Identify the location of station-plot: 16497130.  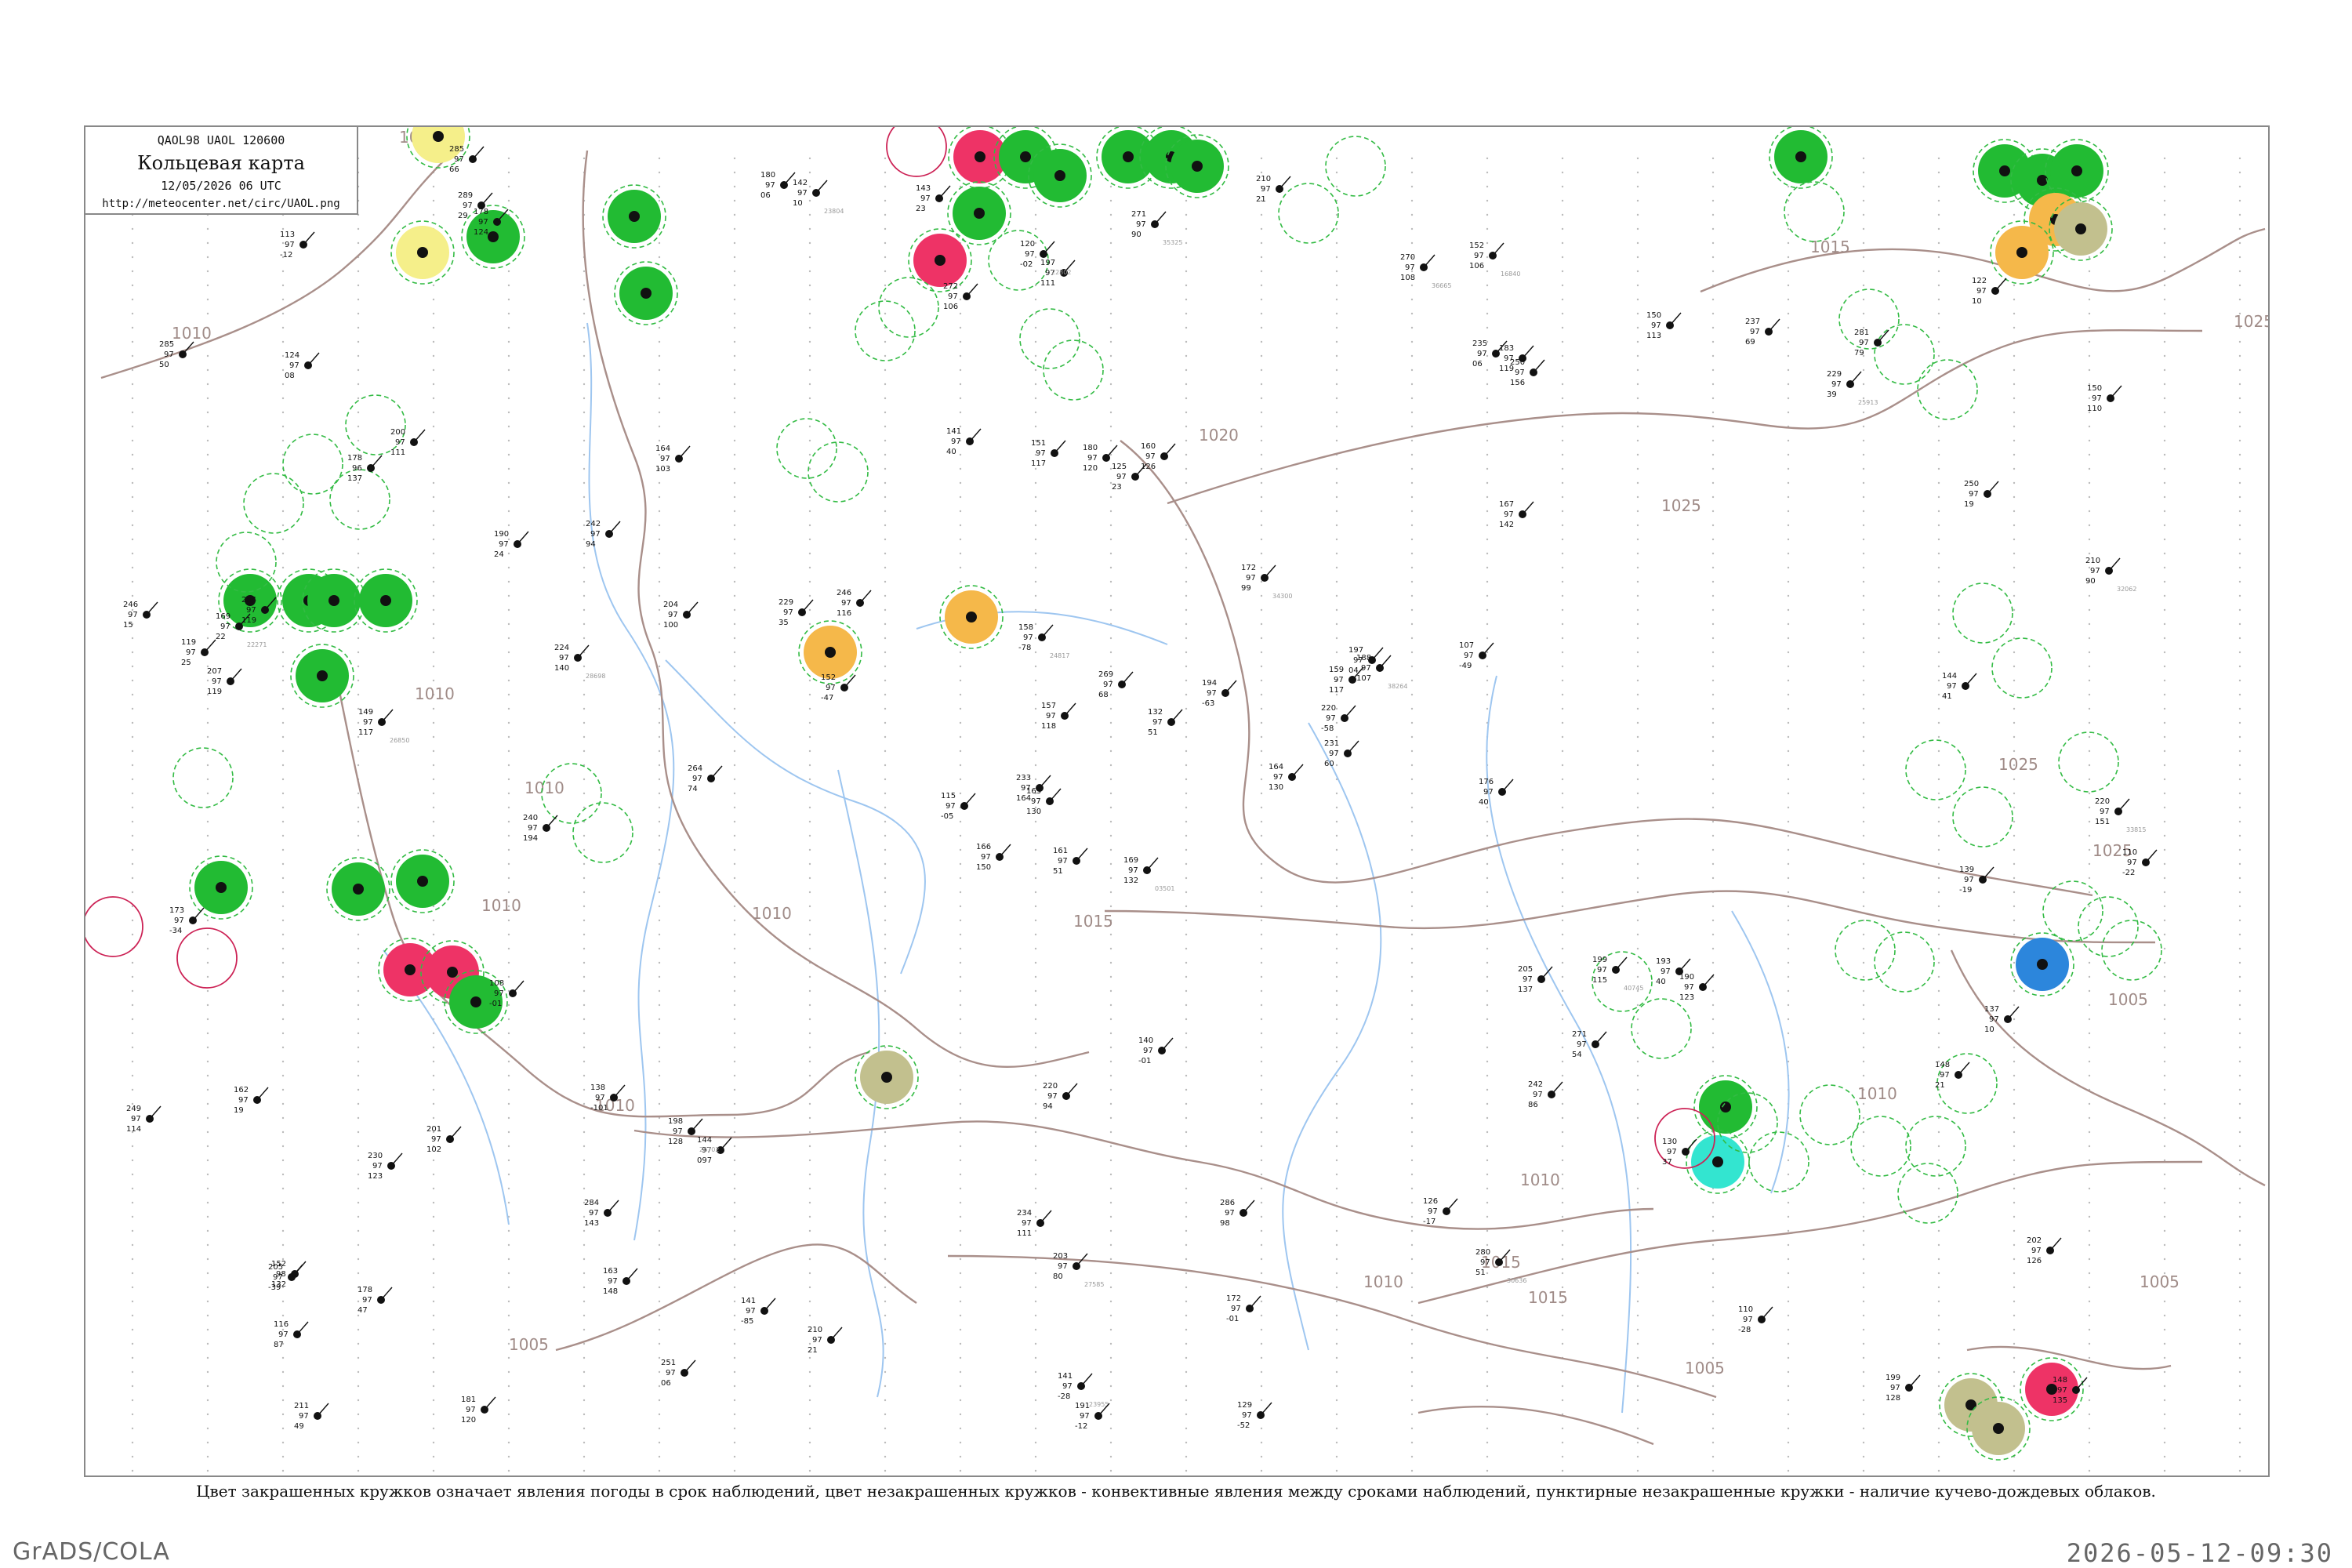
(1286, 777).